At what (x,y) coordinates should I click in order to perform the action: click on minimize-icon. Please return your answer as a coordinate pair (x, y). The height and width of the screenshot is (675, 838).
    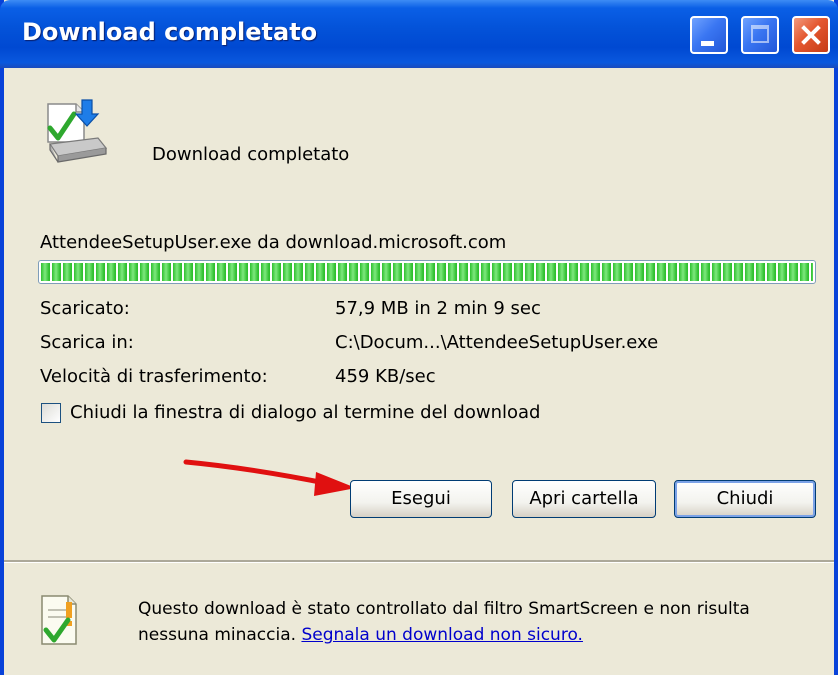
    Looking at the image, I should click on (707, 43).